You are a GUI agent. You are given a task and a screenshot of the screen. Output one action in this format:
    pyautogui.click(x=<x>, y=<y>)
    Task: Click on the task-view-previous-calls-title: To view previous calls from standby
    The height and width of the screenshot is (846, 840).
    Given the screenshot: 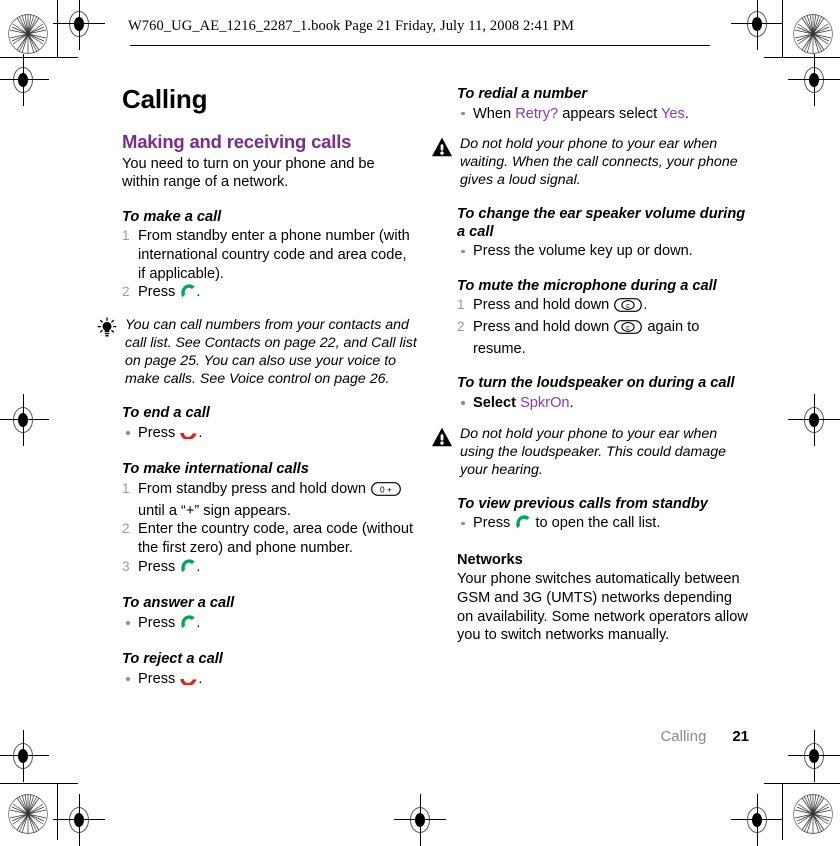 What is the action you would take?
    pyautogui.click(x=582, y=503)
    